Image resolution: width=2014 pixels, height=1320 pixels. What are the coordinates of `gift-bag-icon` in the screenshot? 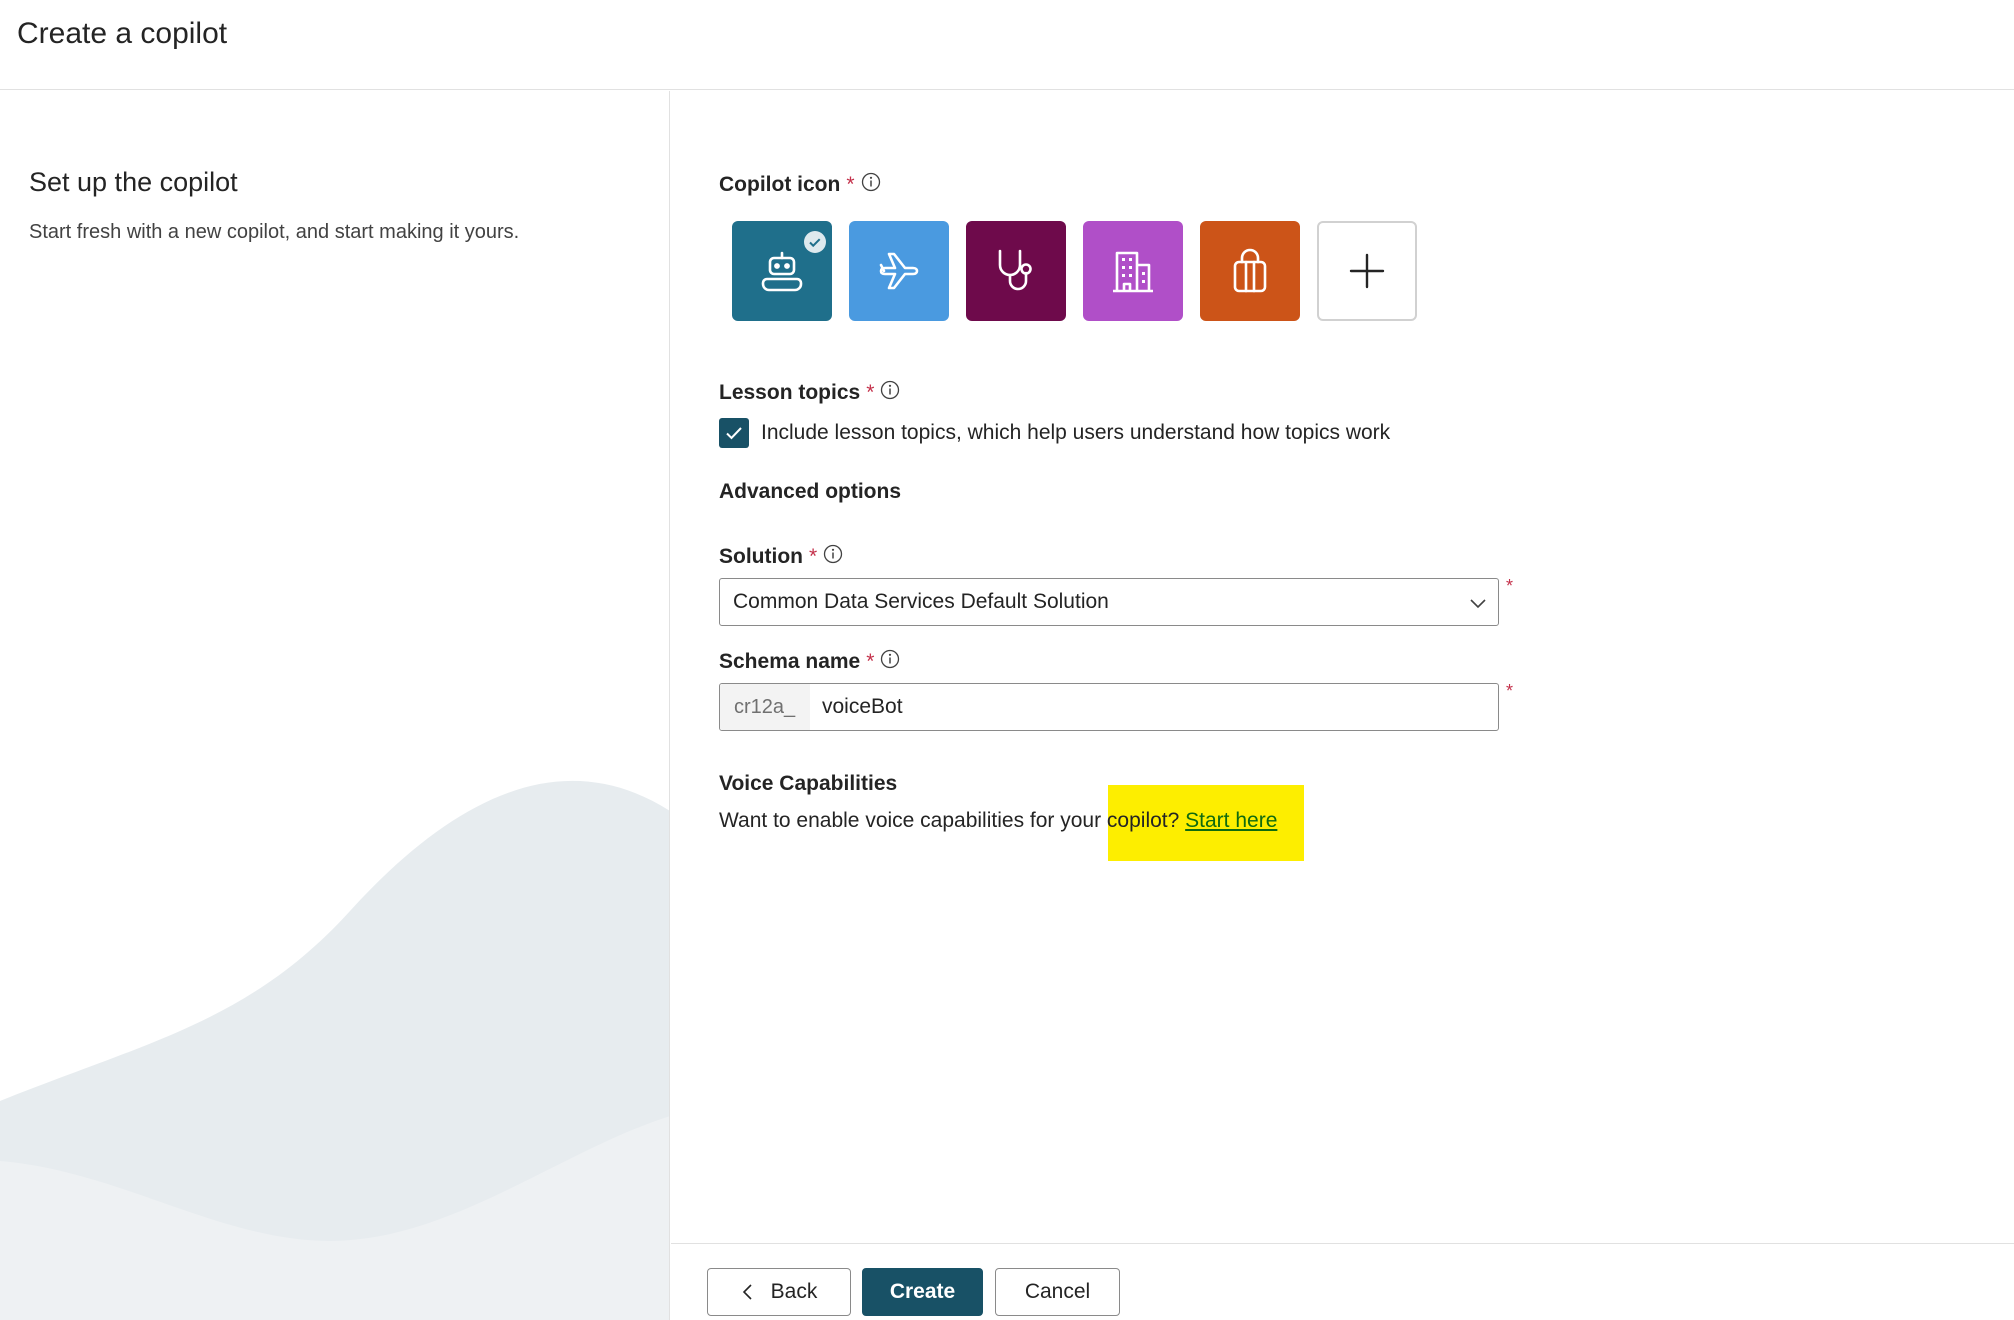 It's located at (1250, 270).